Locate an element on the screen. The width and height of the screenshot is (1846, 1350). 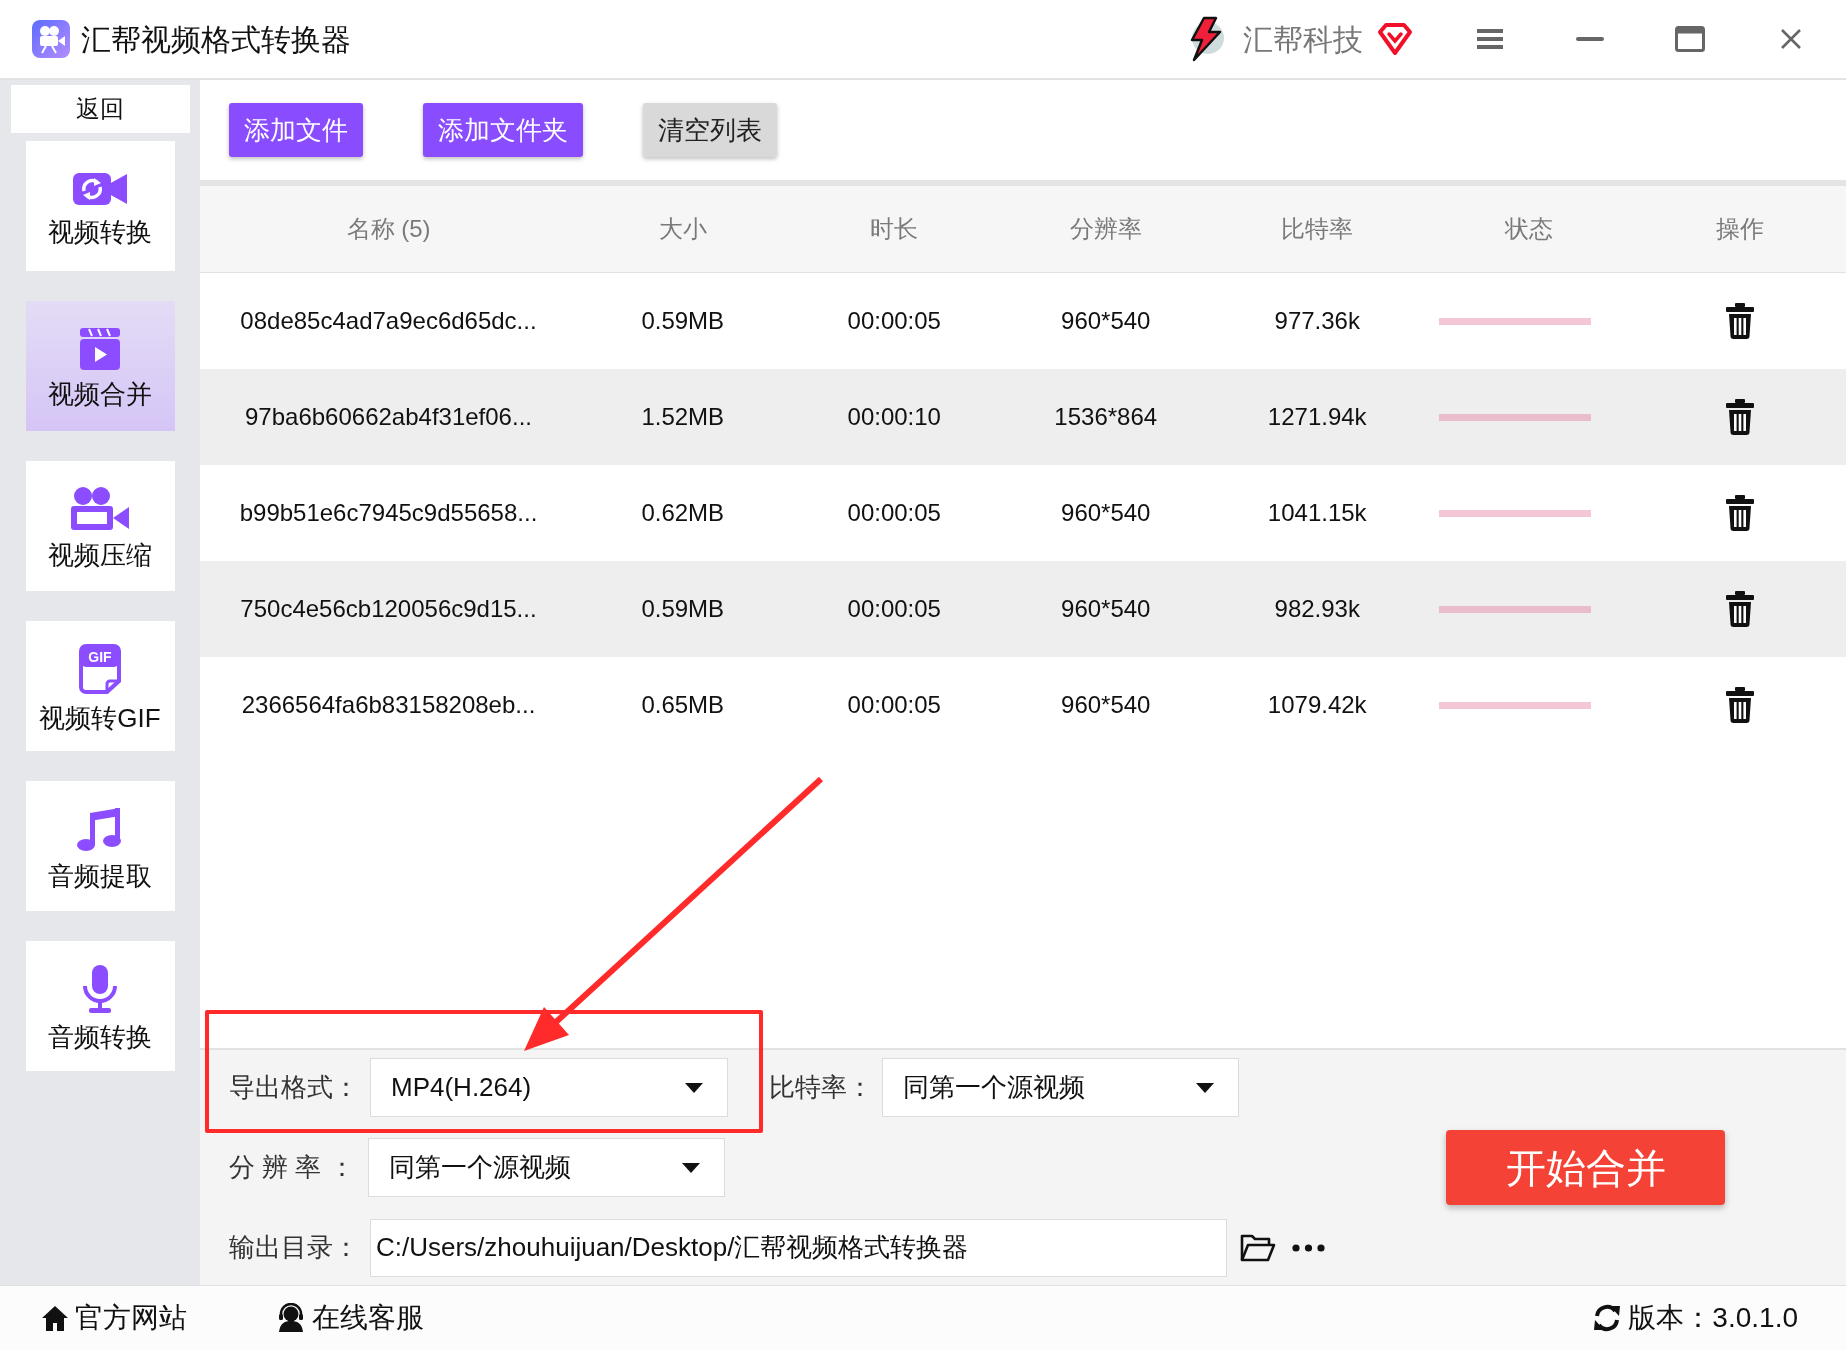
format-dropdown: MP4(H.264) is located at coordinates (549, 1087).